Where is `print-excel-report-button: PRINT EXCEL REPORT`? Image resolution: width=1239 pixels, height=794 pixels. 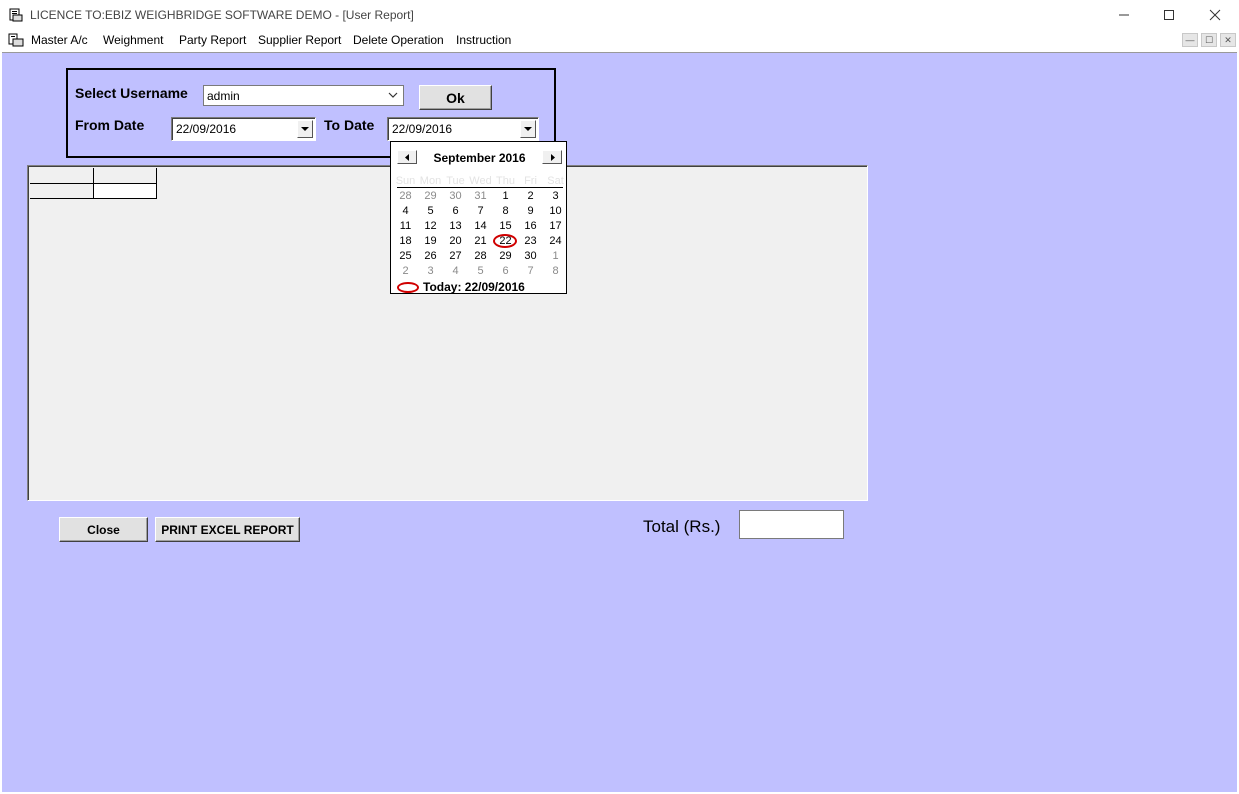
print-excel-report-button: PRINT EXCEL REPORT is located at coordinates (227, 529).